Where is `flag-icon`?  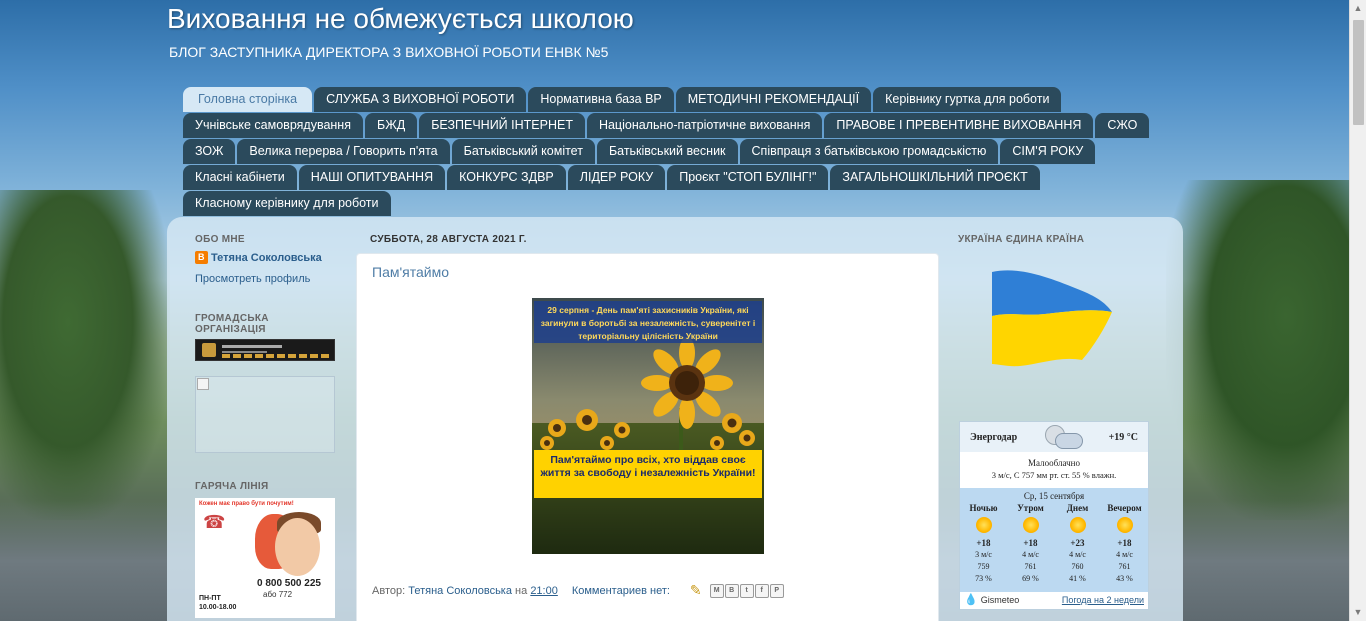
flag-icon is located at coordinates (1052, 318).